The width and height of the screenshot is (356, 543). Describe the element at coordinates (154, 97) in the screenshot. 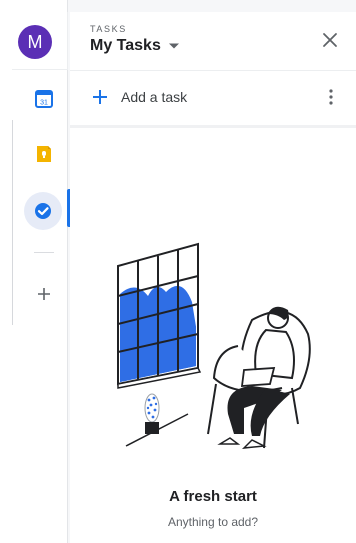

I see `add-task-label: Add a task` at that location.